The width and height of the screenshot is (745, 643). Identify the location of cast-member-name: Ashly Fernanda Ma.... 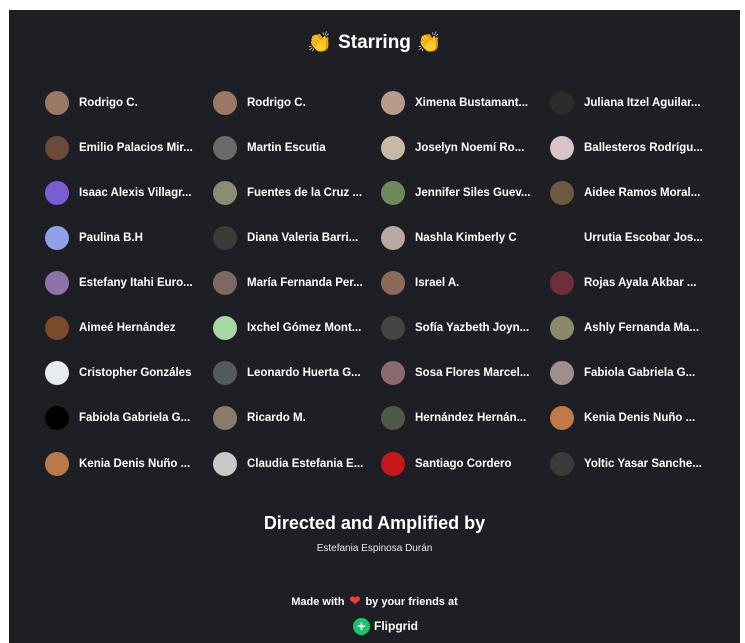
(642, 328).